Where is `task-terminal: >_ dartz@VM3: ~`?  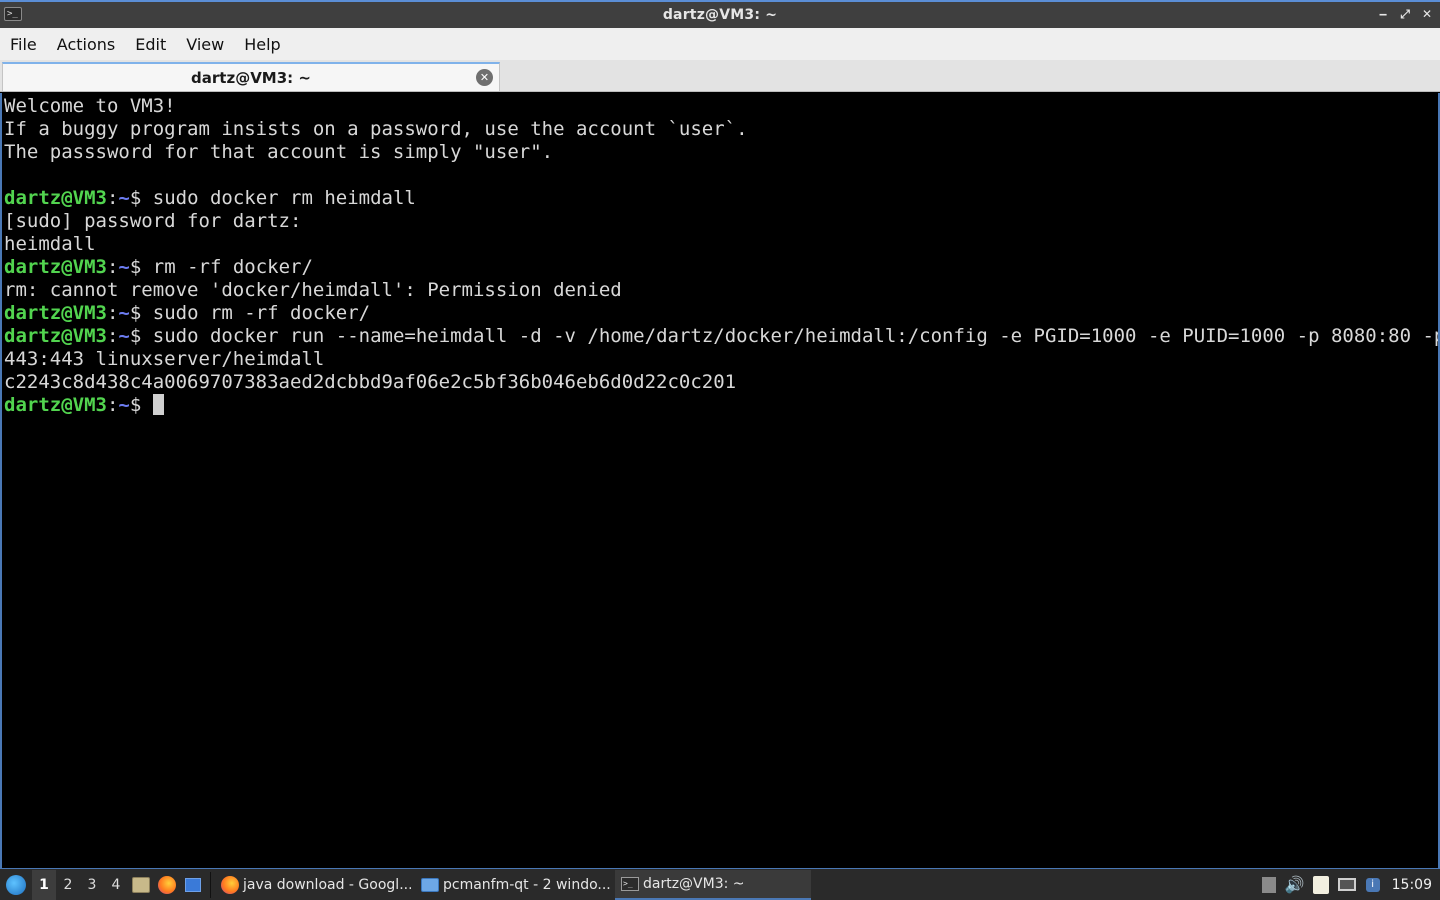
task-terminal: >_ dartz@VM3: ~ is located at coordinates (713, 884).